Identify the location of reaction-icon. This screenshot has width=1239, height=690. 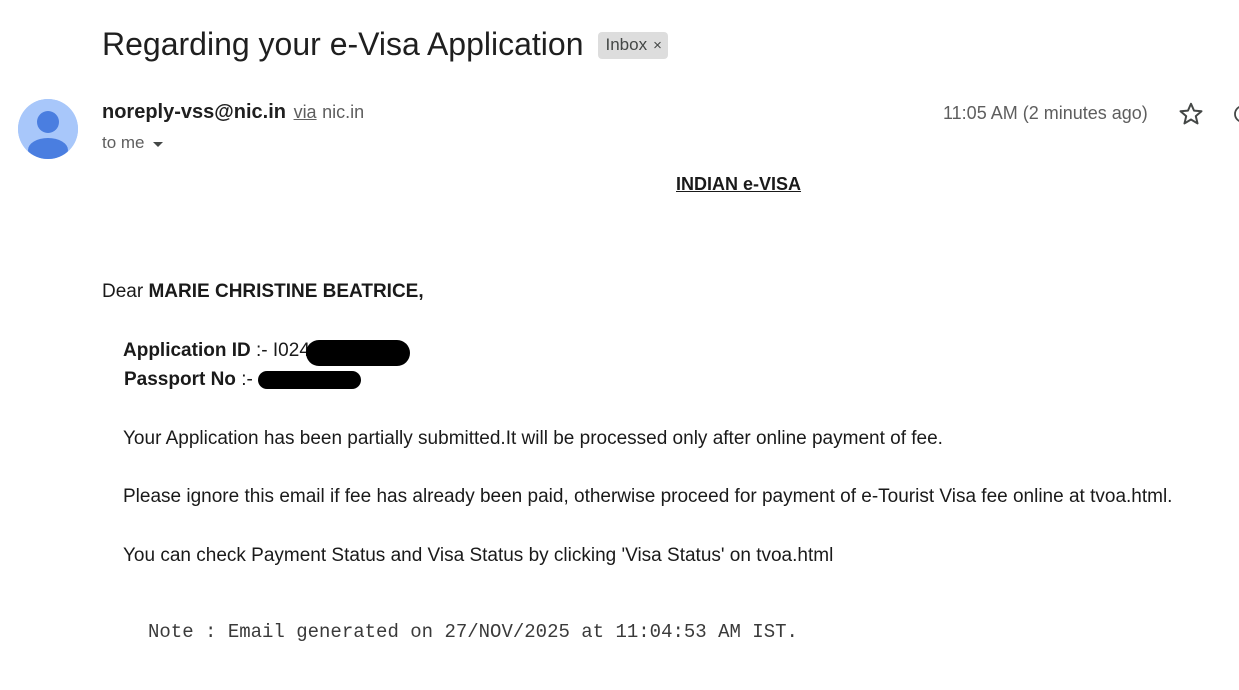
(1235, 114).